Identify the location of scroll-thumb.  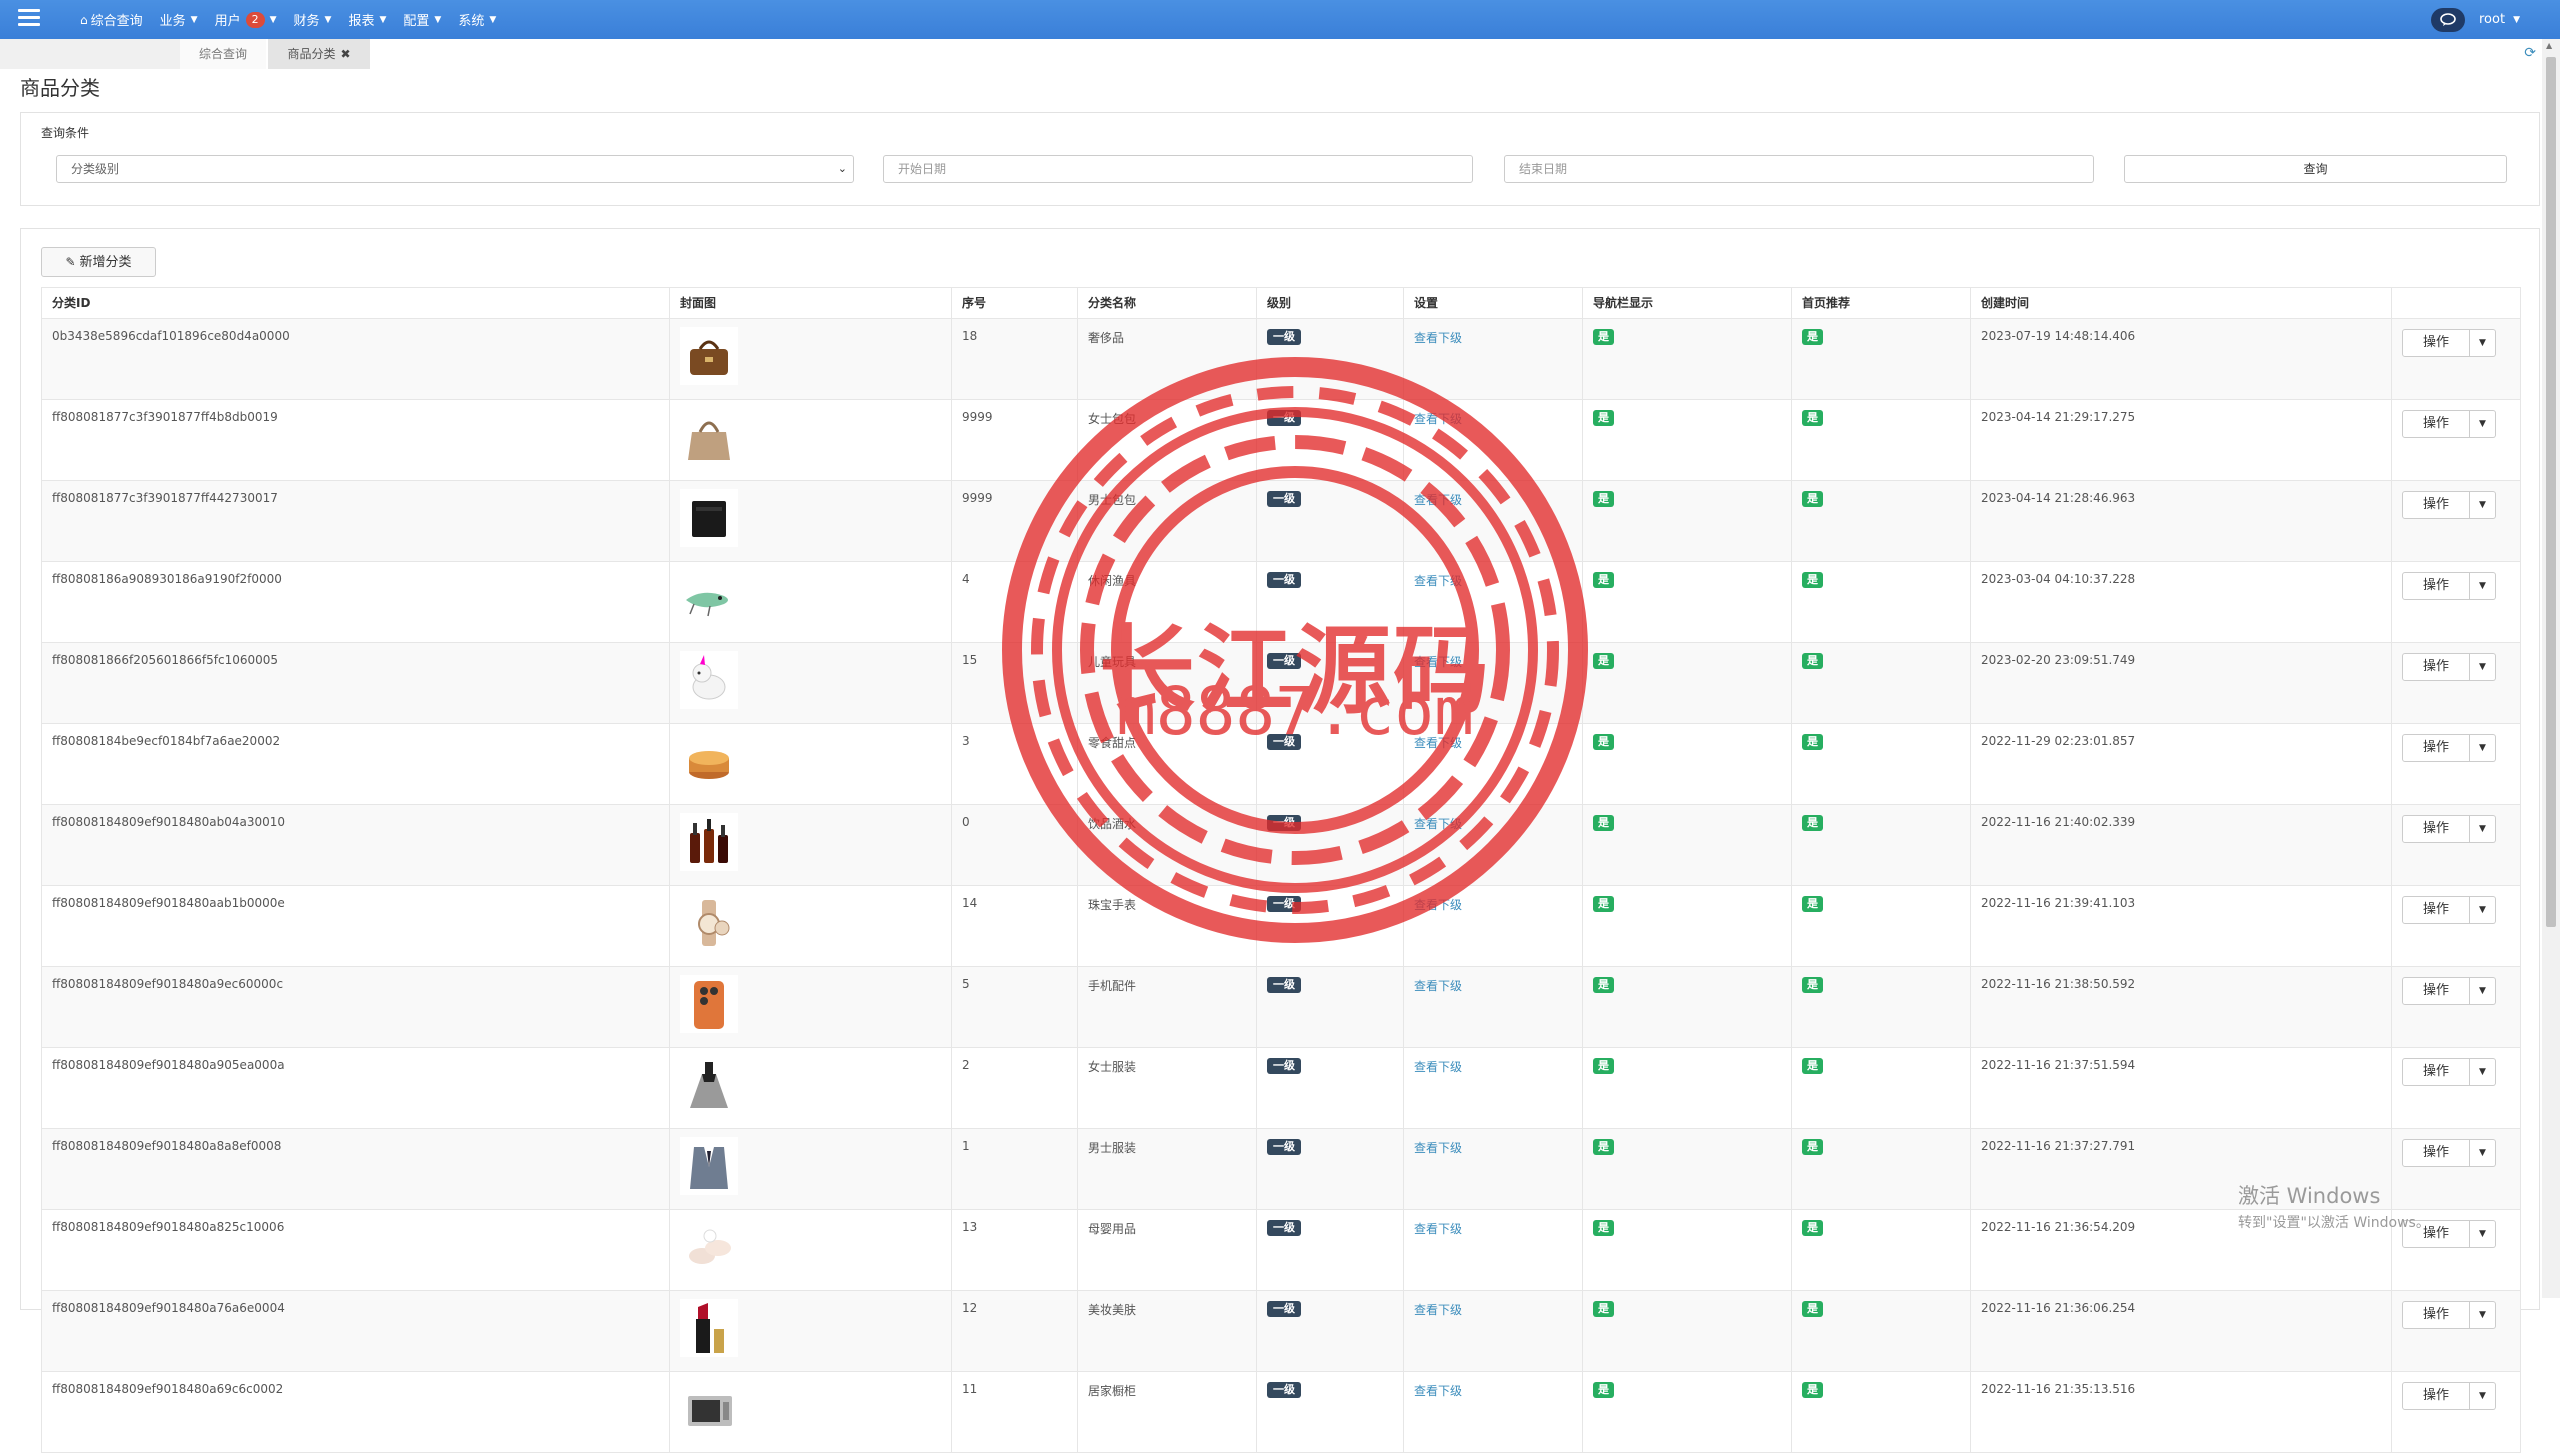
(2551, 492).